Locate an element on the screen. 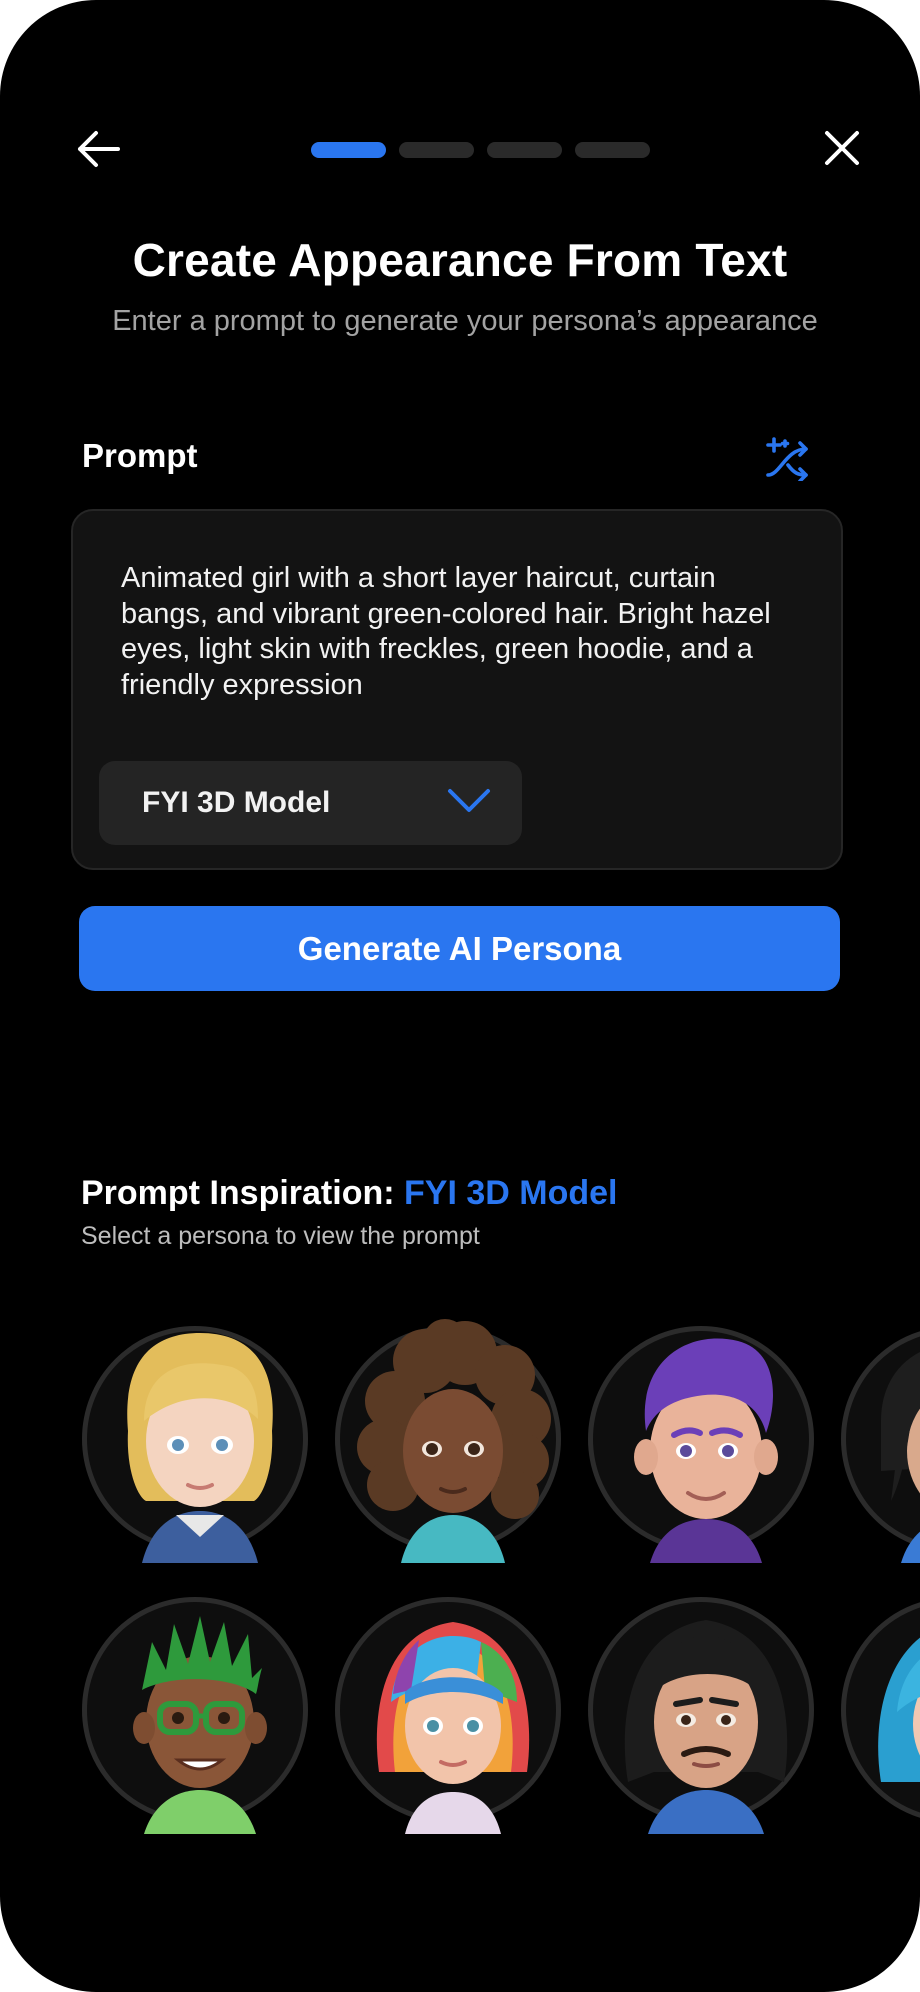 This screenshot has height=1992, width=920. inspiration-title-prefix: Prompt Inspiration: is located at coordinates (242, 1193).